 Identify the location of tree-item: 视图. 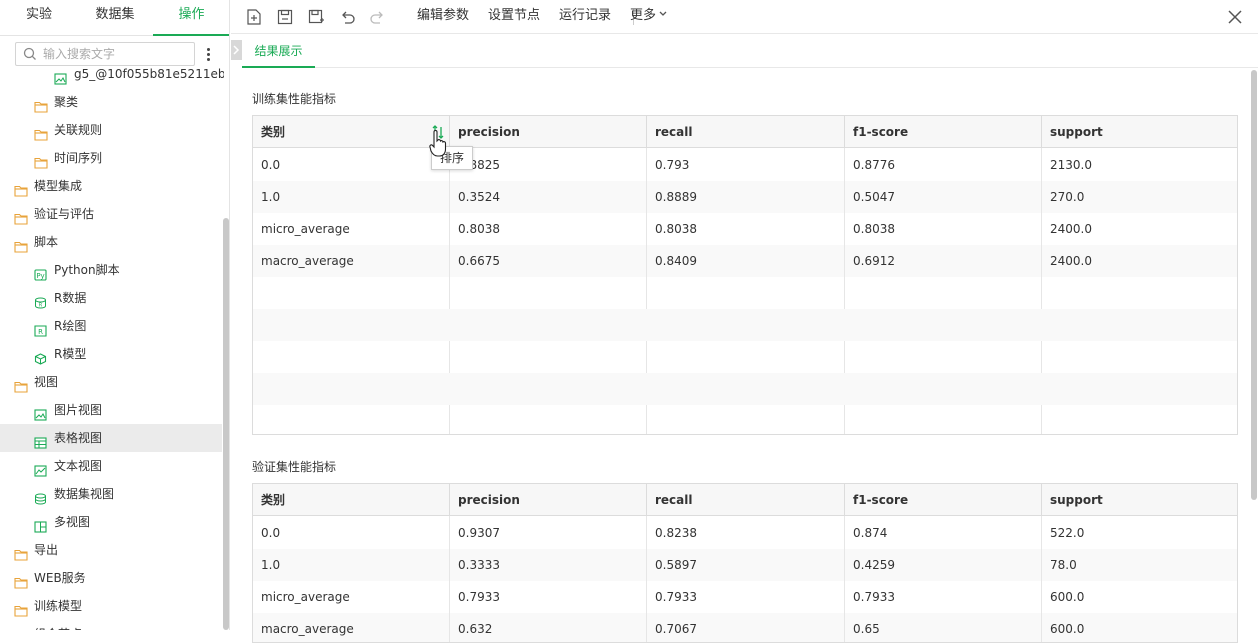
(111, 382).